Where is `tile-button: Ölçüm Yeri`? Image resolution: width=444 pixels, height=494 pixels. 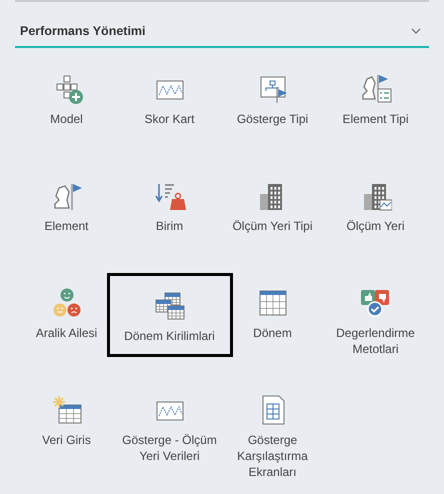
tile-button: Ölçüm Yeri is located at coordinates (375, 208).